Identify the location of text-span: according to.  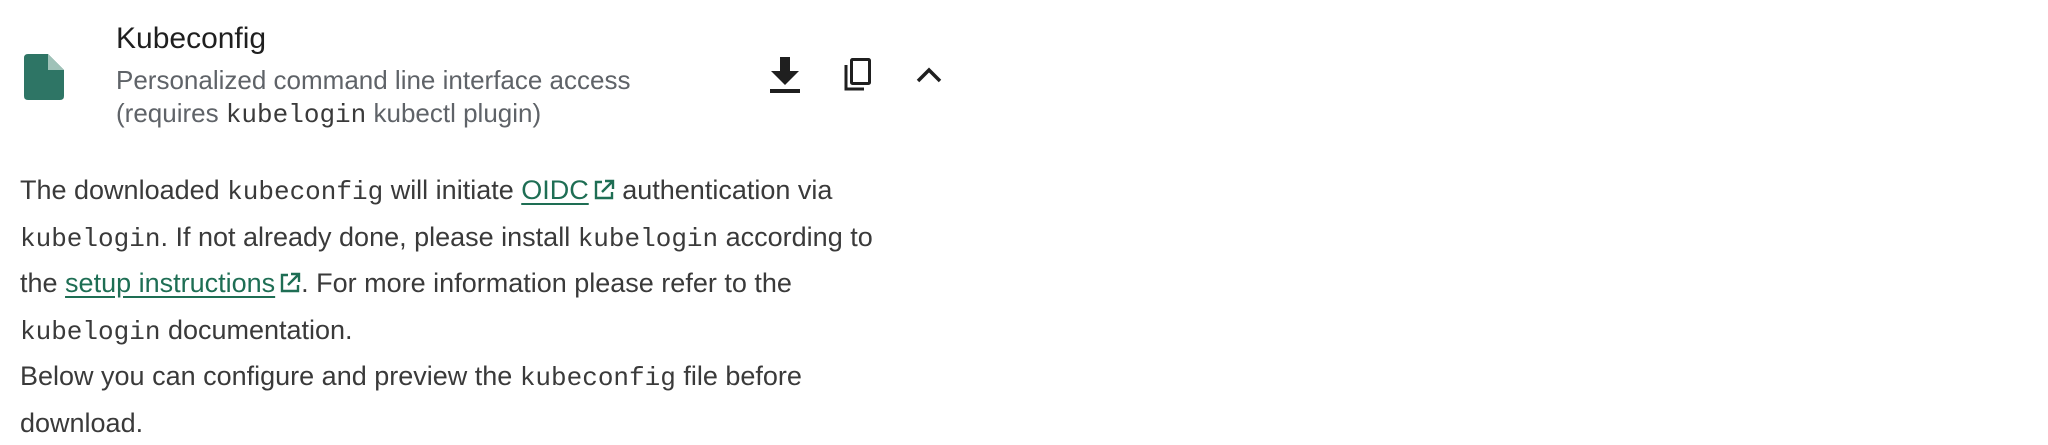
(795, 236).